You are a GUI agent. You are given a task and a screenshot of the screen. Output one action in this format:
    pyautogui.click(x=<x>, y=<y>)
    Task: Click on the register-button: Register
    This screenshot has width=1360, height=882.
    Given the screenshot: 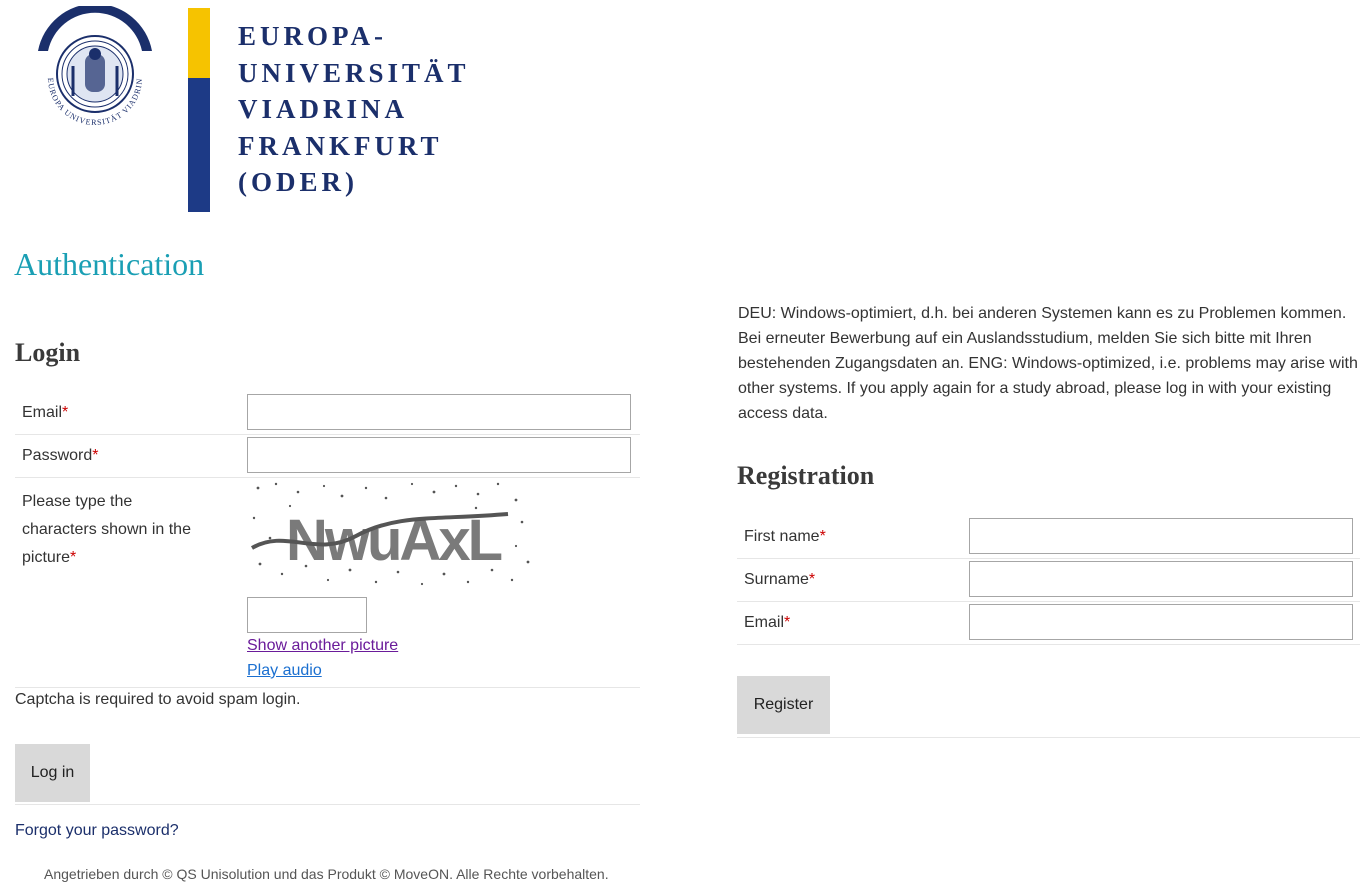 What is the action you would take?
    pyautogui.click(x=783, y=705)
    